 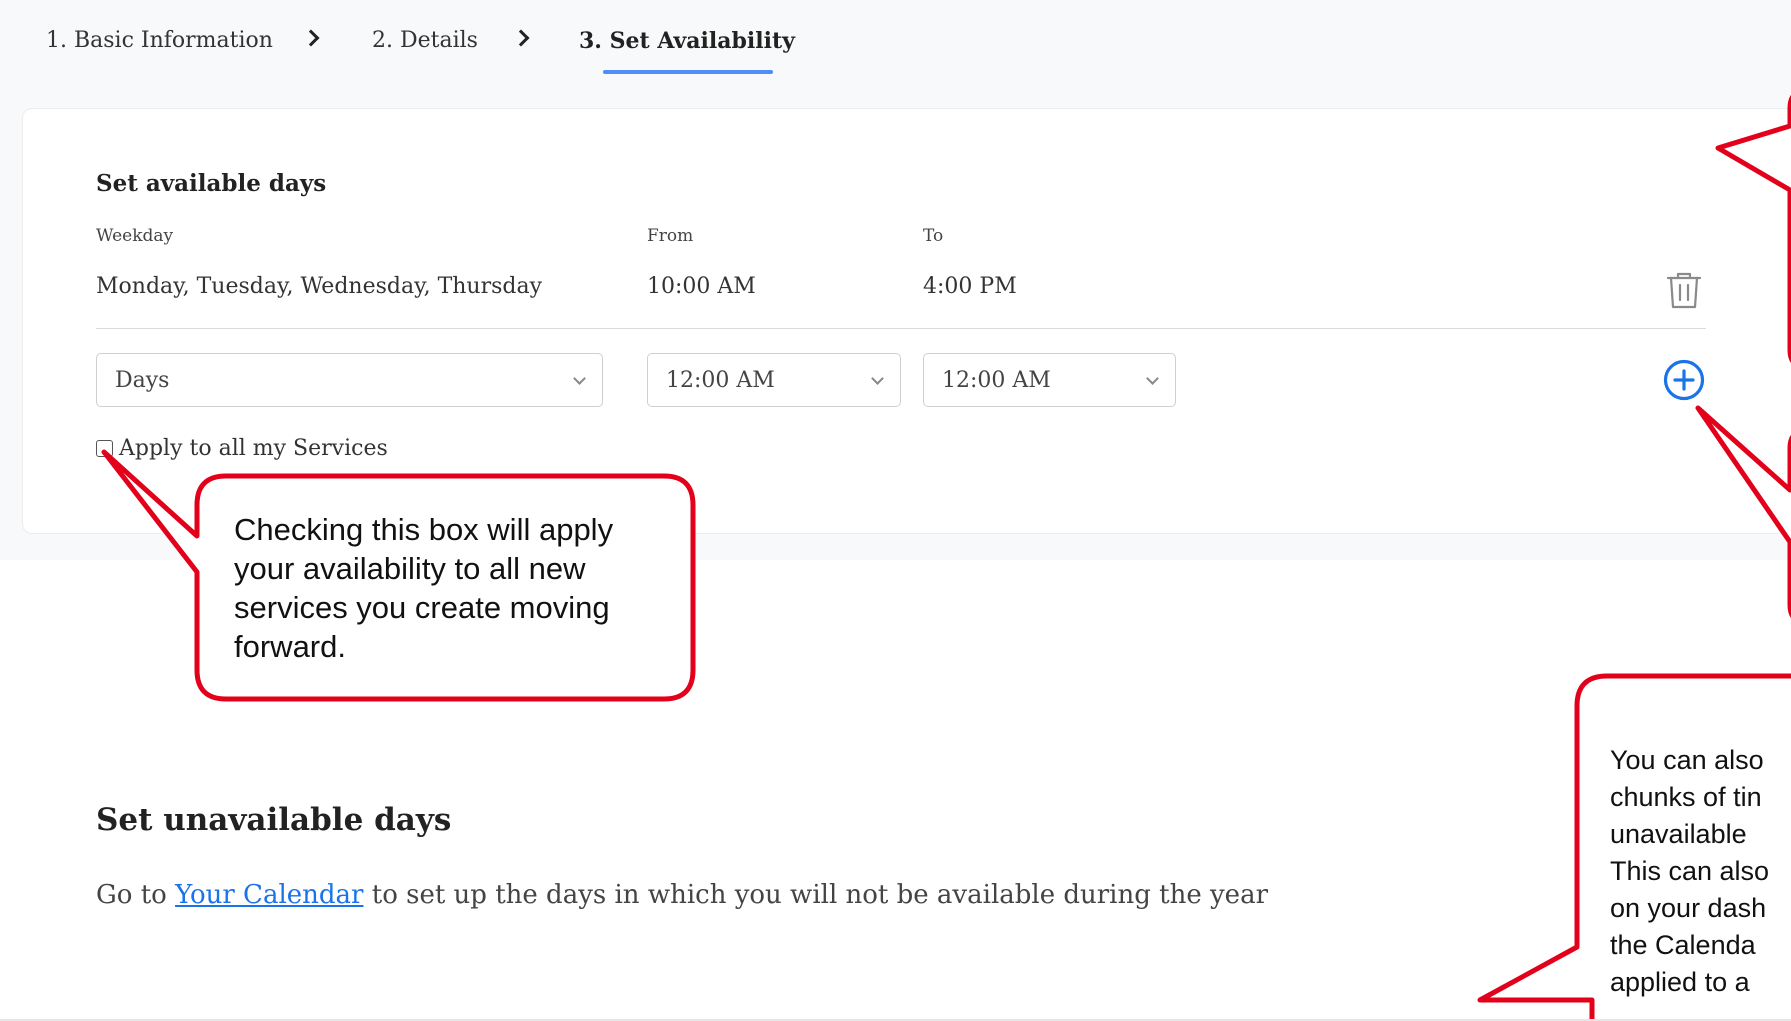 I want to click on callout-top-right, so click(x=1753, y=229).